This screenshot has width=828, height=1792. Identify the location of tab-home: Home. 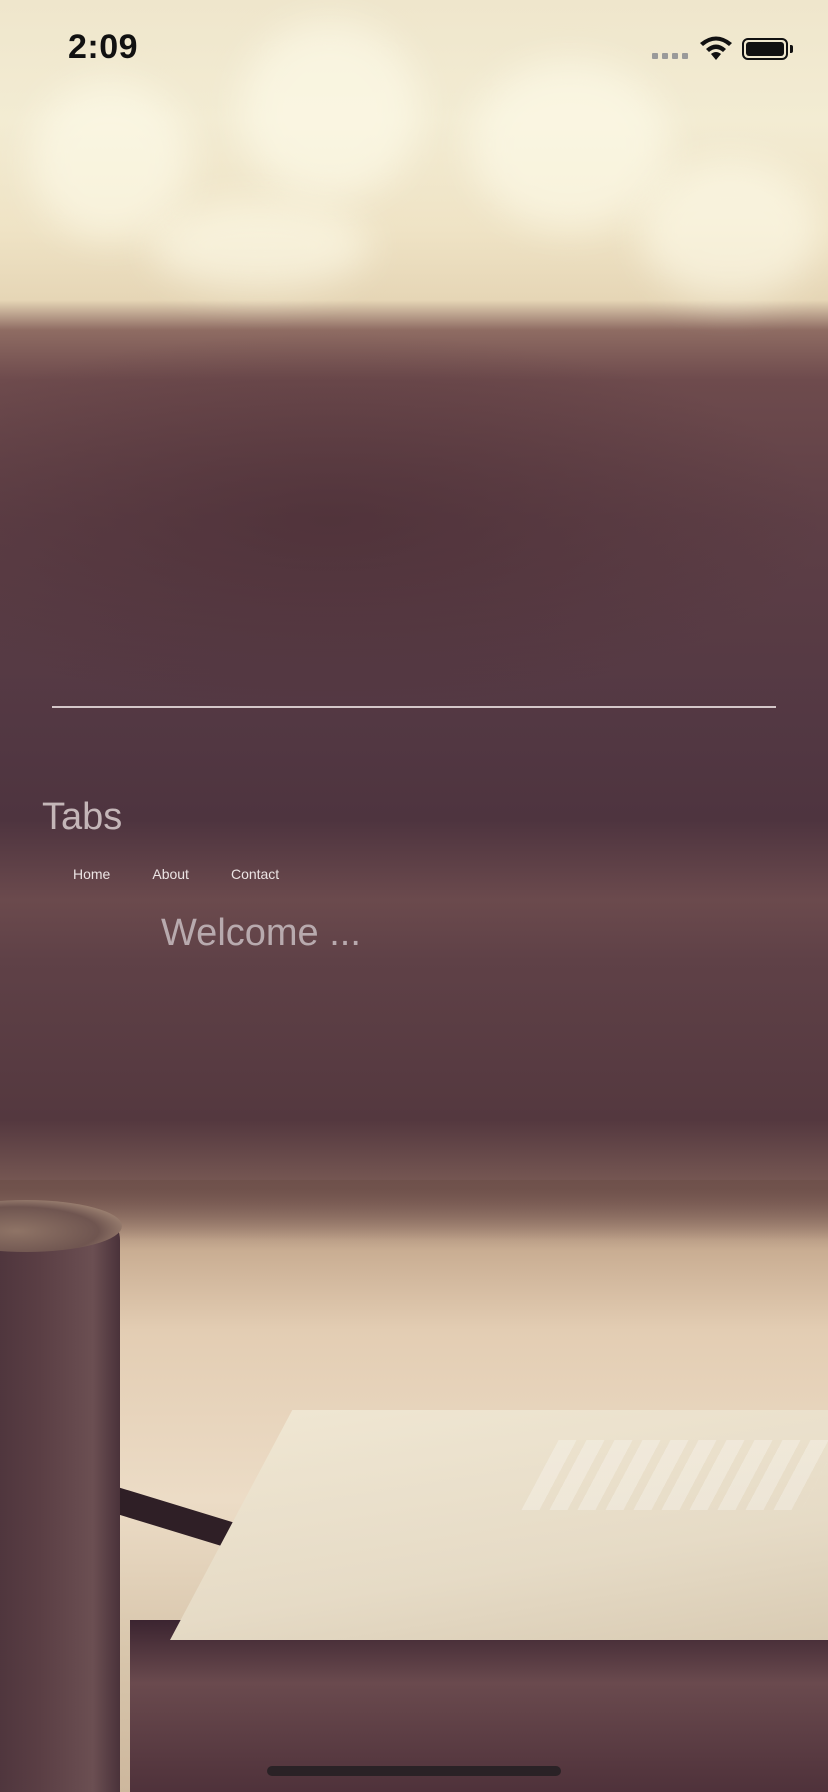
(91, 874).